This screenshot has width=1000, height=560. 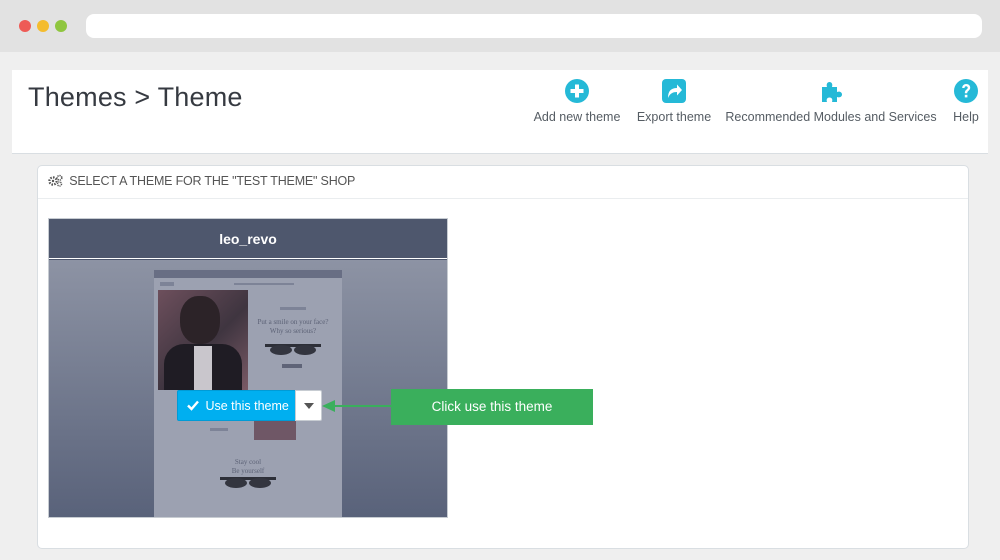 What do you see at coordinates (55, 180) in the screenshot?
I see `cogs-icon` at bounding box center [55, 180].